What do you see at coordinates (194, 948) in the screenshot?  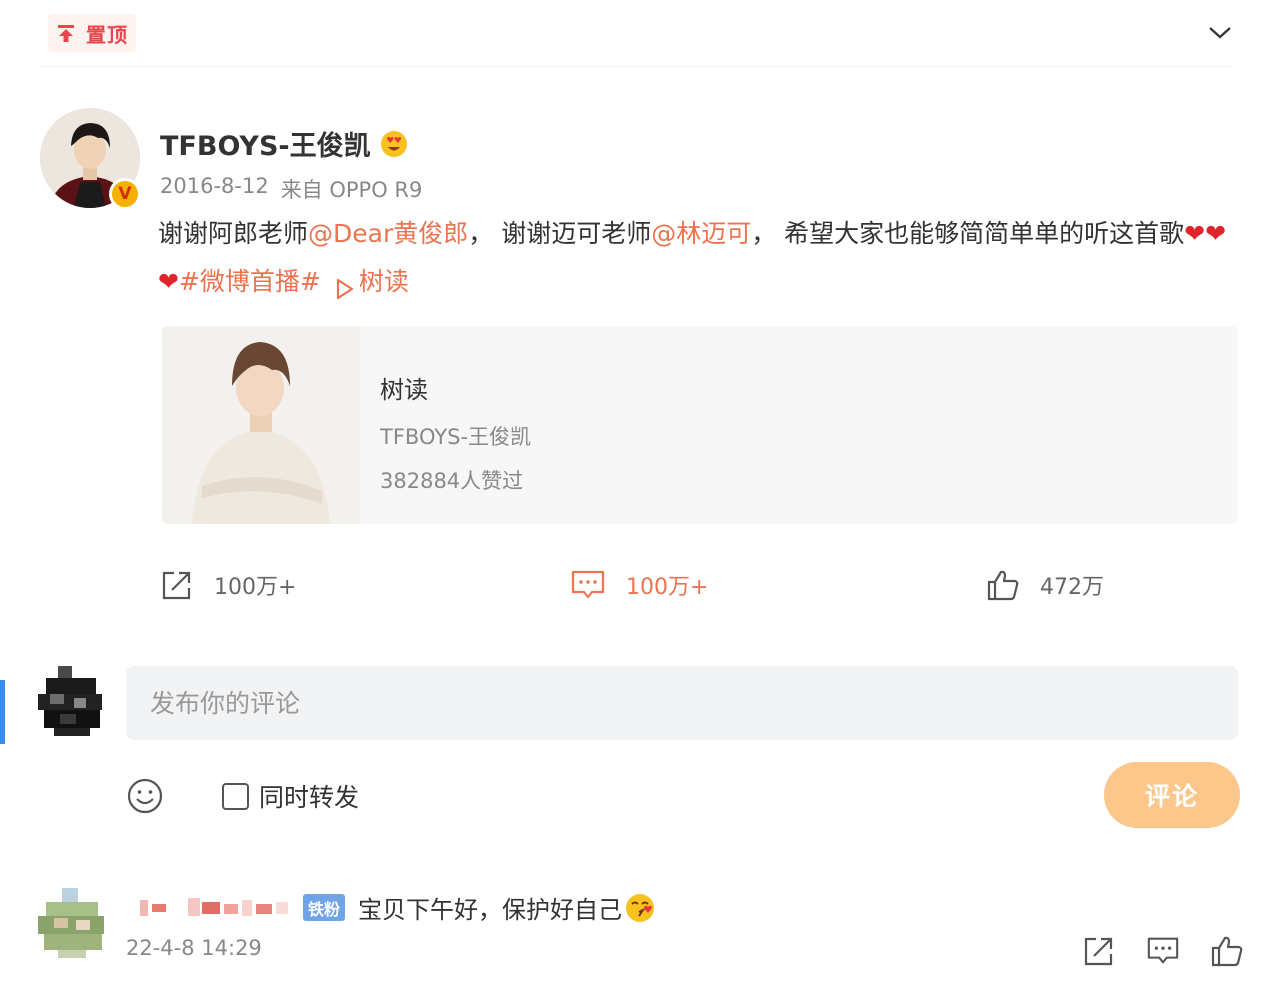 I see `comment-time: 22-4-8 14:29` at bounding box center [194, 948].